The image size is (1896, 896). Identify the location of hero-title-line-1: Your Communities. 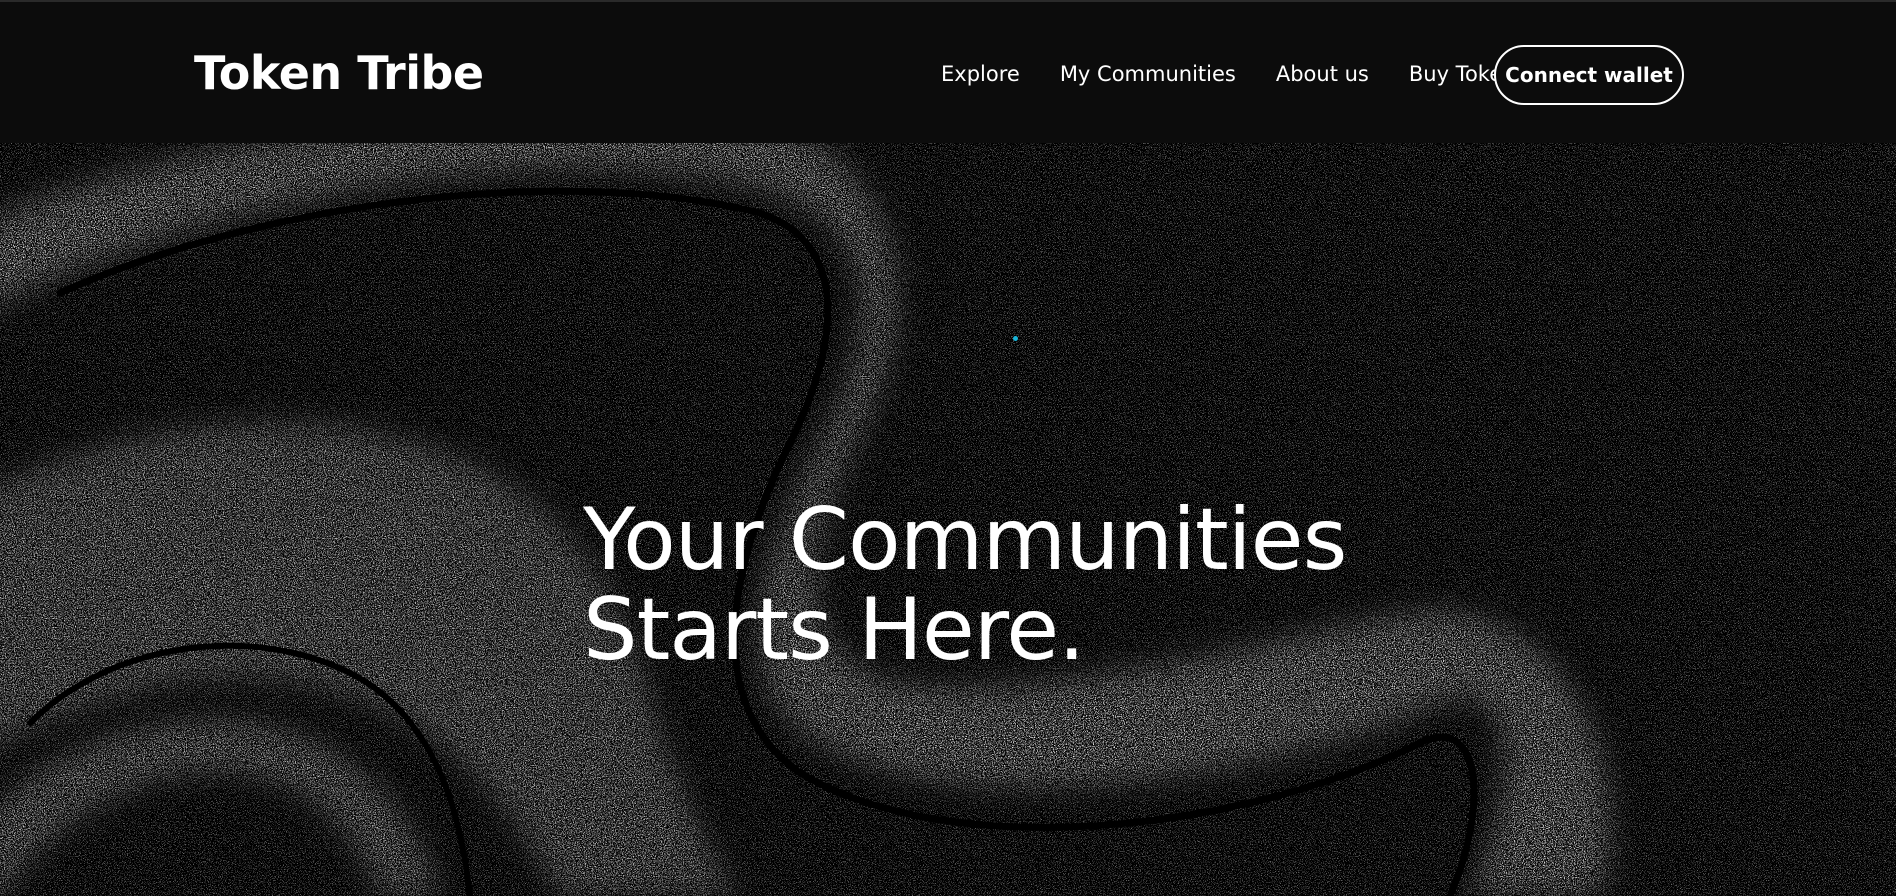
(965, 540).